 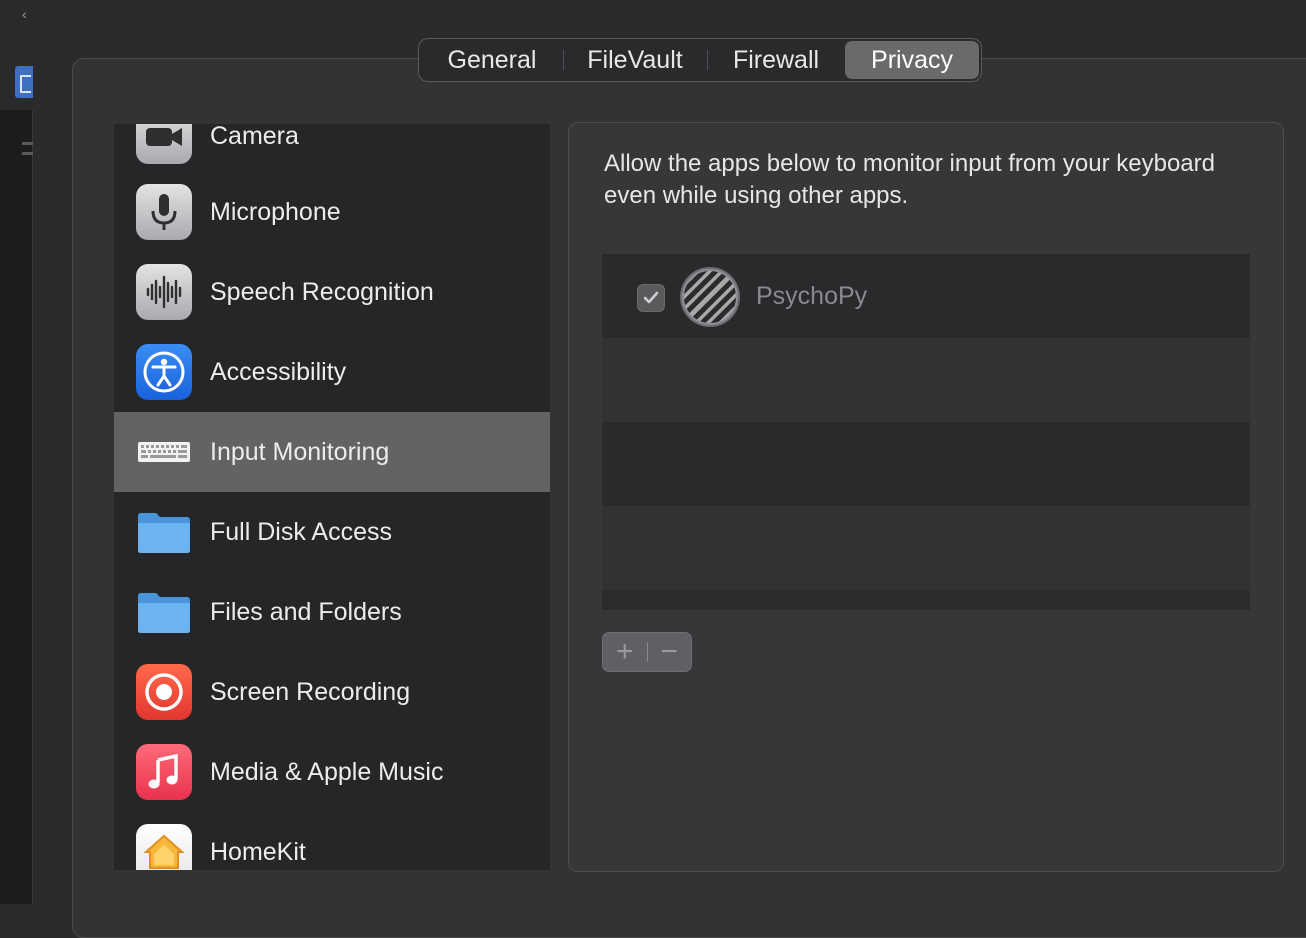 I want to click on tab-filevault: FileVault, so click(x=635, y=60).